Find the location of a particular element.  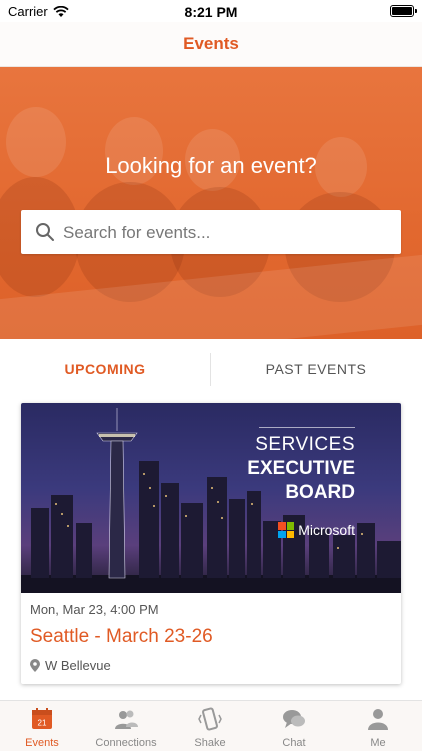

tabbar-item-me: Me is located at coordinates (378, 726).